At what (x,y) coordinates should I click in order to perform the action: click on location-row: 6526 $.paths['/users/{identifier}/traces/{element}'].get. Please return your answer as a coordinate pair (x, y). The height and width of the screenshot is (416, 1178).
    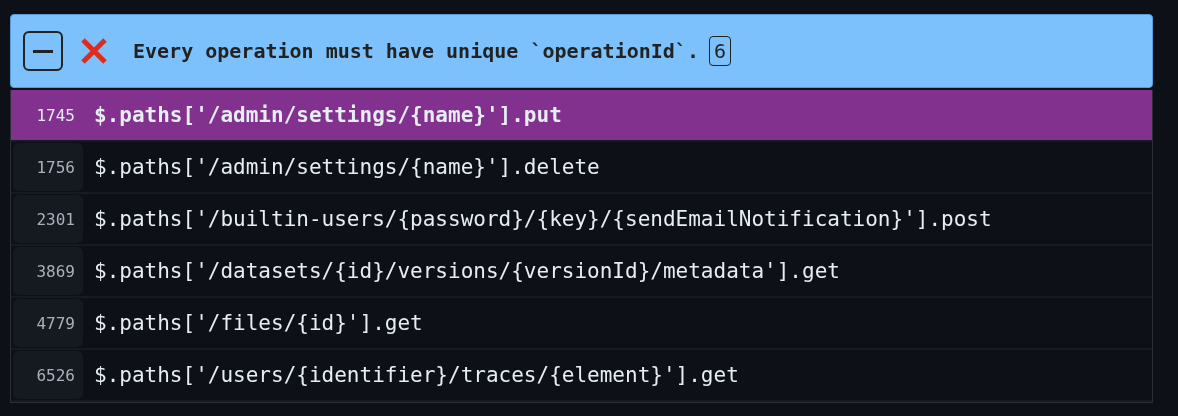
    Looking at the image, I should click on (581, 376).